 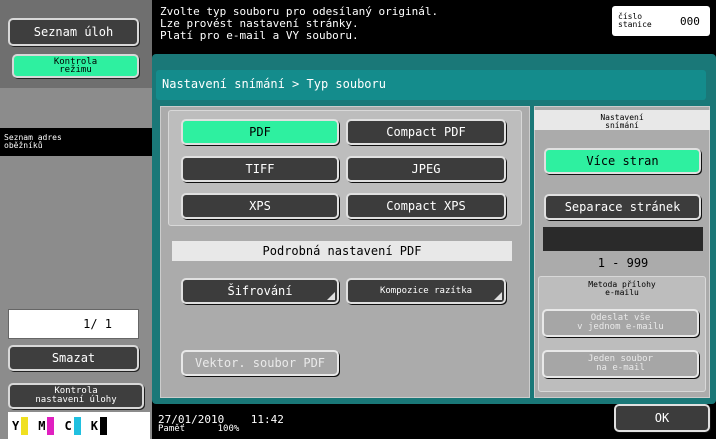 What do you see at coordinates (260, 291) in the screenshot?
I see `encryption-button: Šifrování` at bounding box center [260, 291].